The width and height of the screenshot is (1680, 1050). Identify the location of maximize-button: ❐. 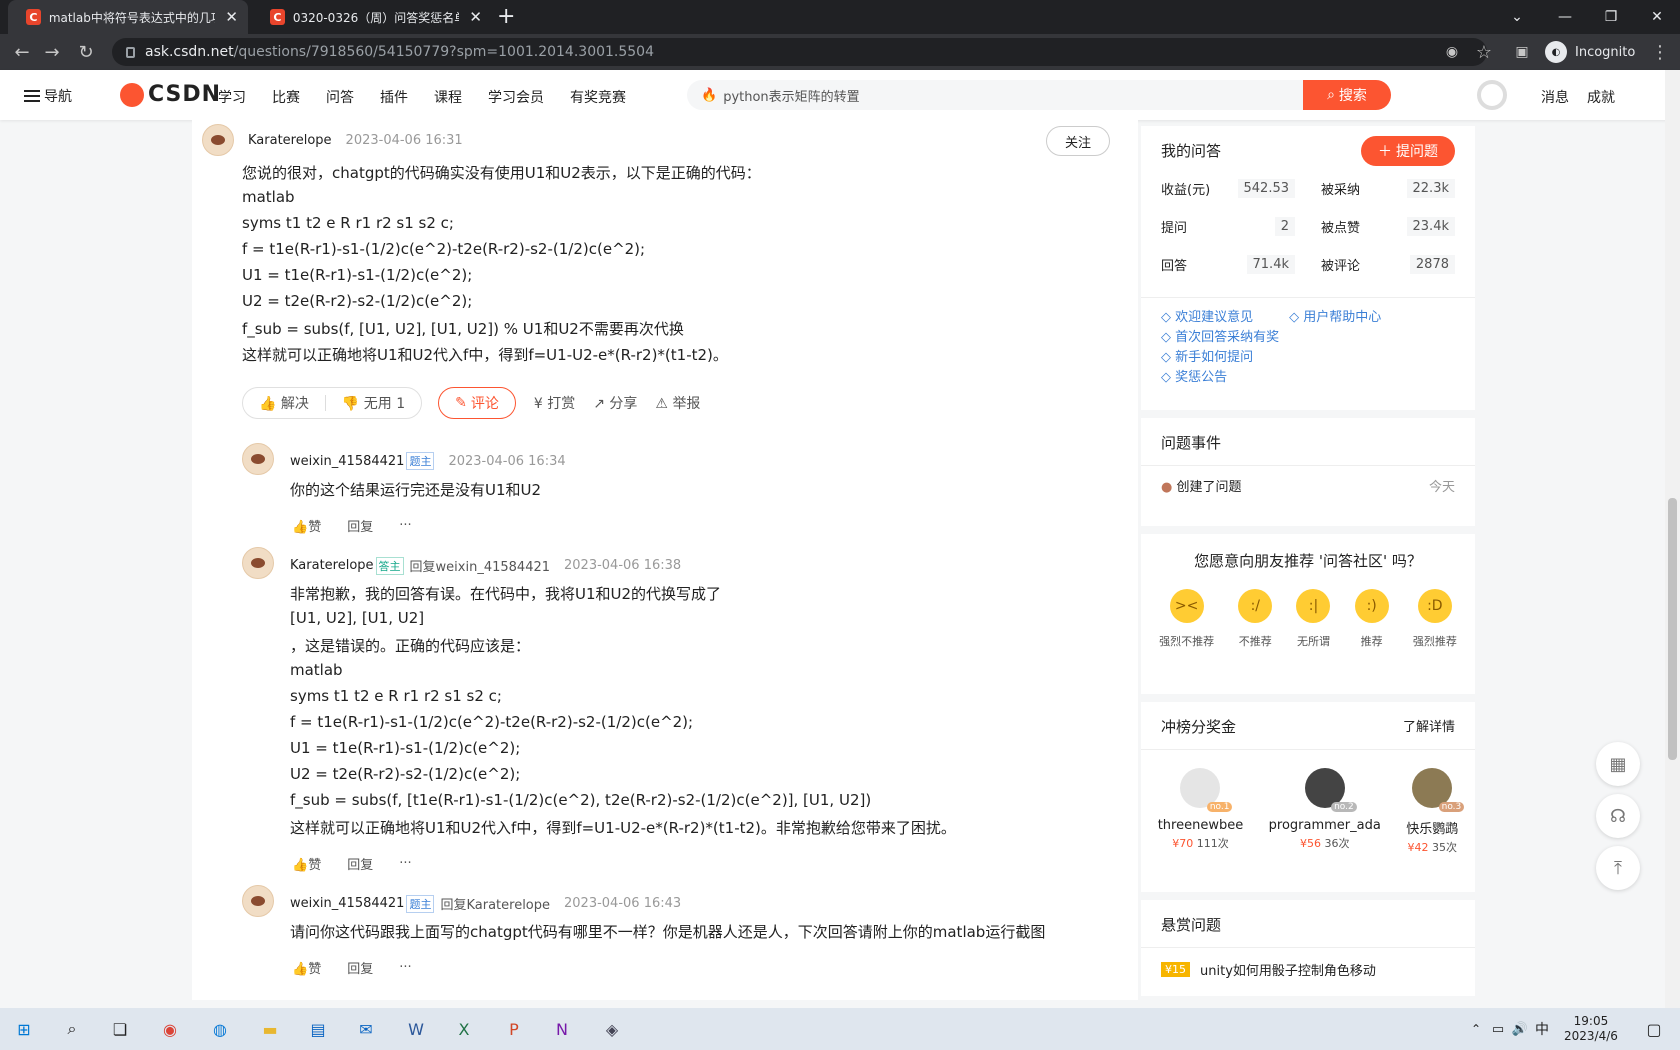
(1611, 17).